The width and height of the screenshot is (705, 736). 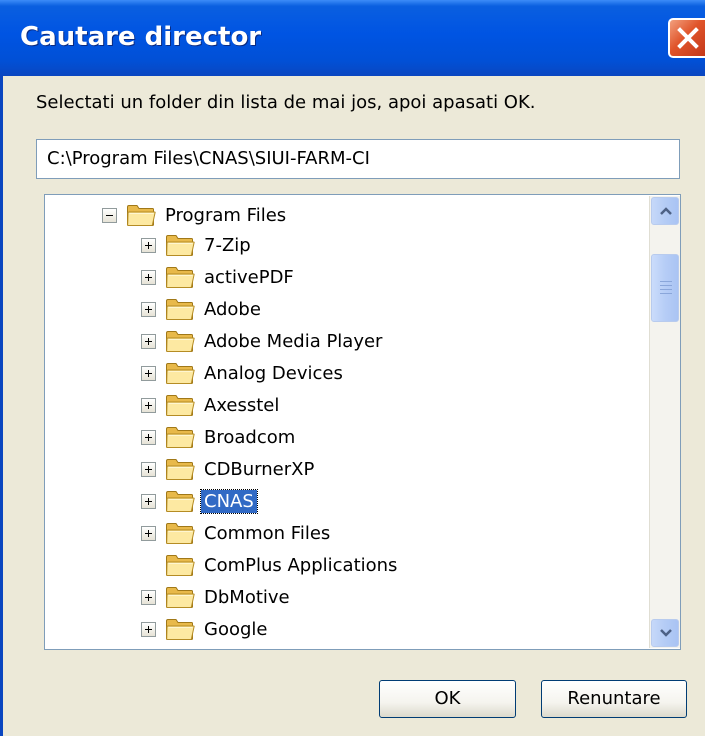 What do you see at coordinates (229, 501) in the screenshot?
I see `tree-item-label: CNAS` at bounding box center [229, 501].